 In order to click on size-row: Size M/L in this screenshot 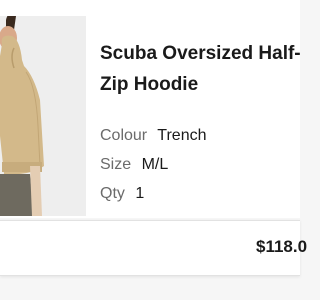, I will do `click(134, 165)`.